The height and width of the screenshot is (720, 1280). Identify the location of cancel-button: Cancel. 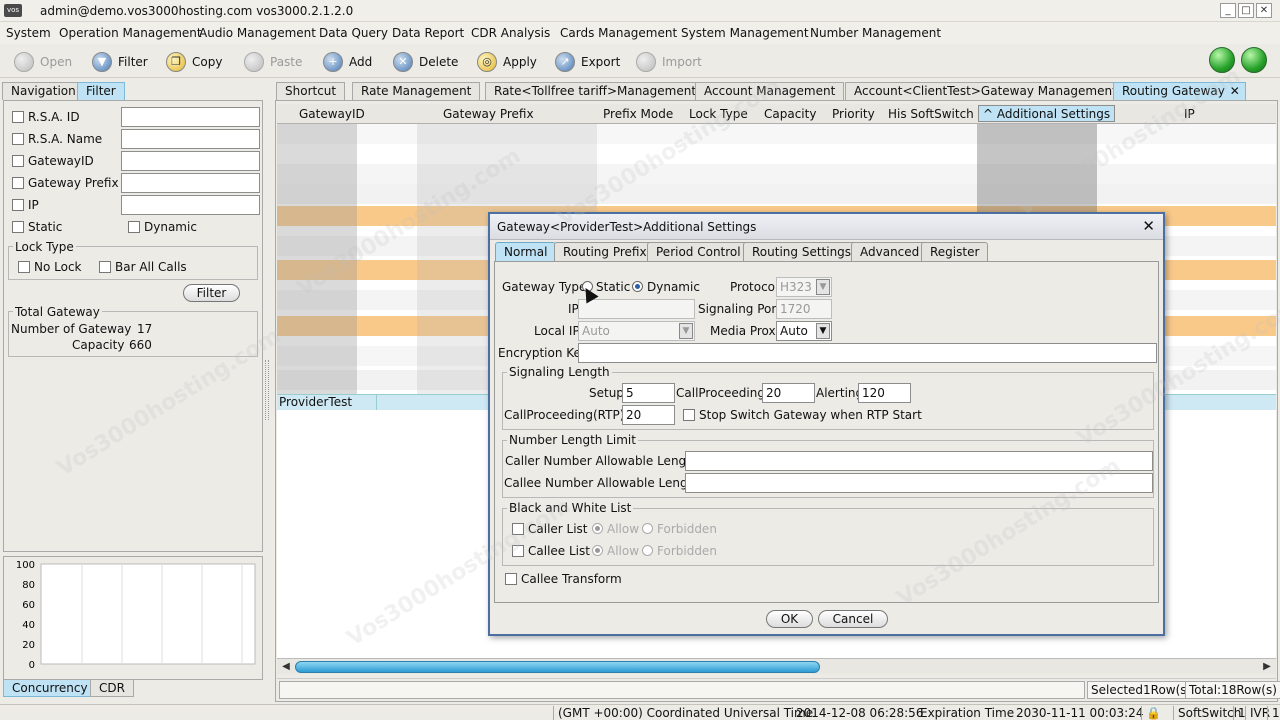
(853, 619).